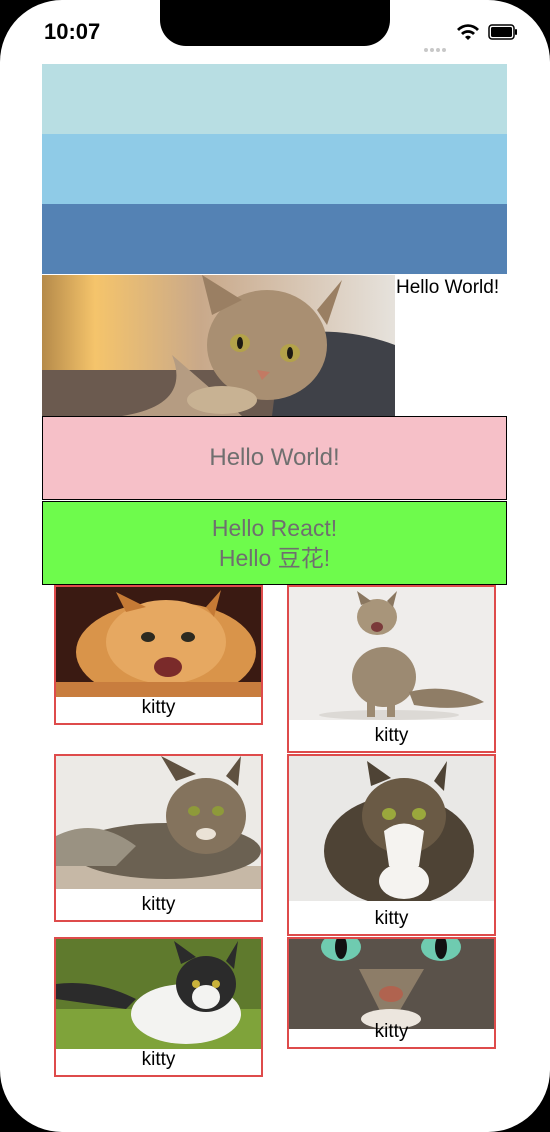 This screenshot has height=1132, width=550. Describe the element at coordinates (158, 994) in the screenshot. I see `black-white-cat-image` at that location.